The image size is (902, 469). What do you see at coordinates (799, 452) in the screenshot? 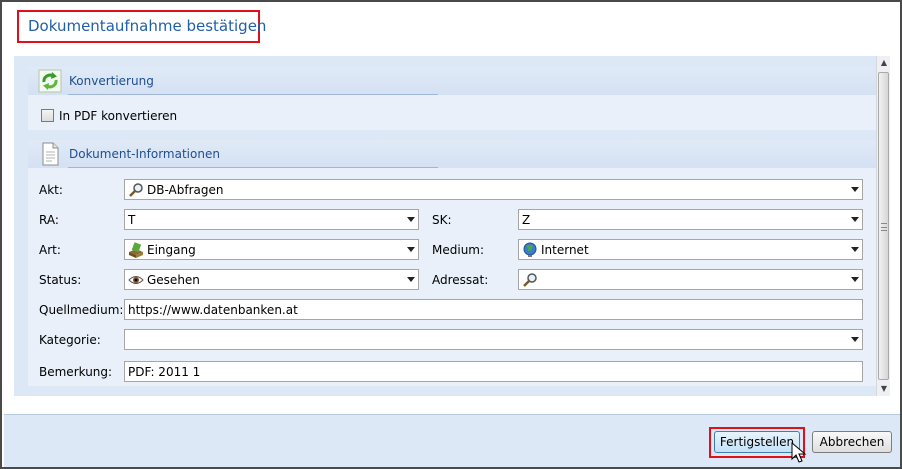
I see `mouse-pointer-icon` at bounding box center [799, 452].